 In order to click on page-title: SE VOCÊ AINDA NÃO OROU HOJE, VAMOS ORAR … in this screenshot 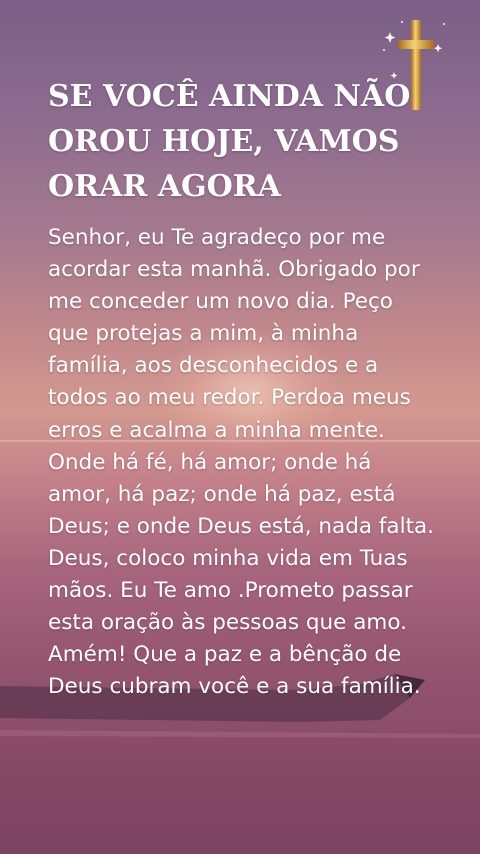, I will do `click(229, 141)`.